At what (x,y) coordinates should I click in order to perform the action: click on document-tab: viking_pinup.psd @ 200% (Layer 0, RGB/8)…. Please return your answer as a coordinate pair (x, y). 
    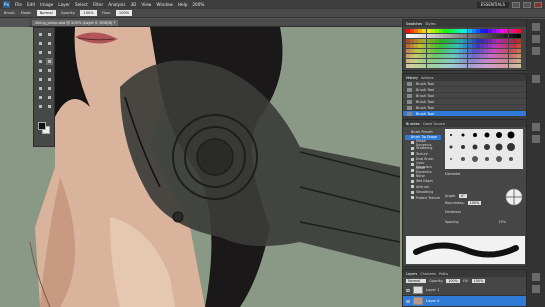
    Looking at the image, I should click on (75, 23).